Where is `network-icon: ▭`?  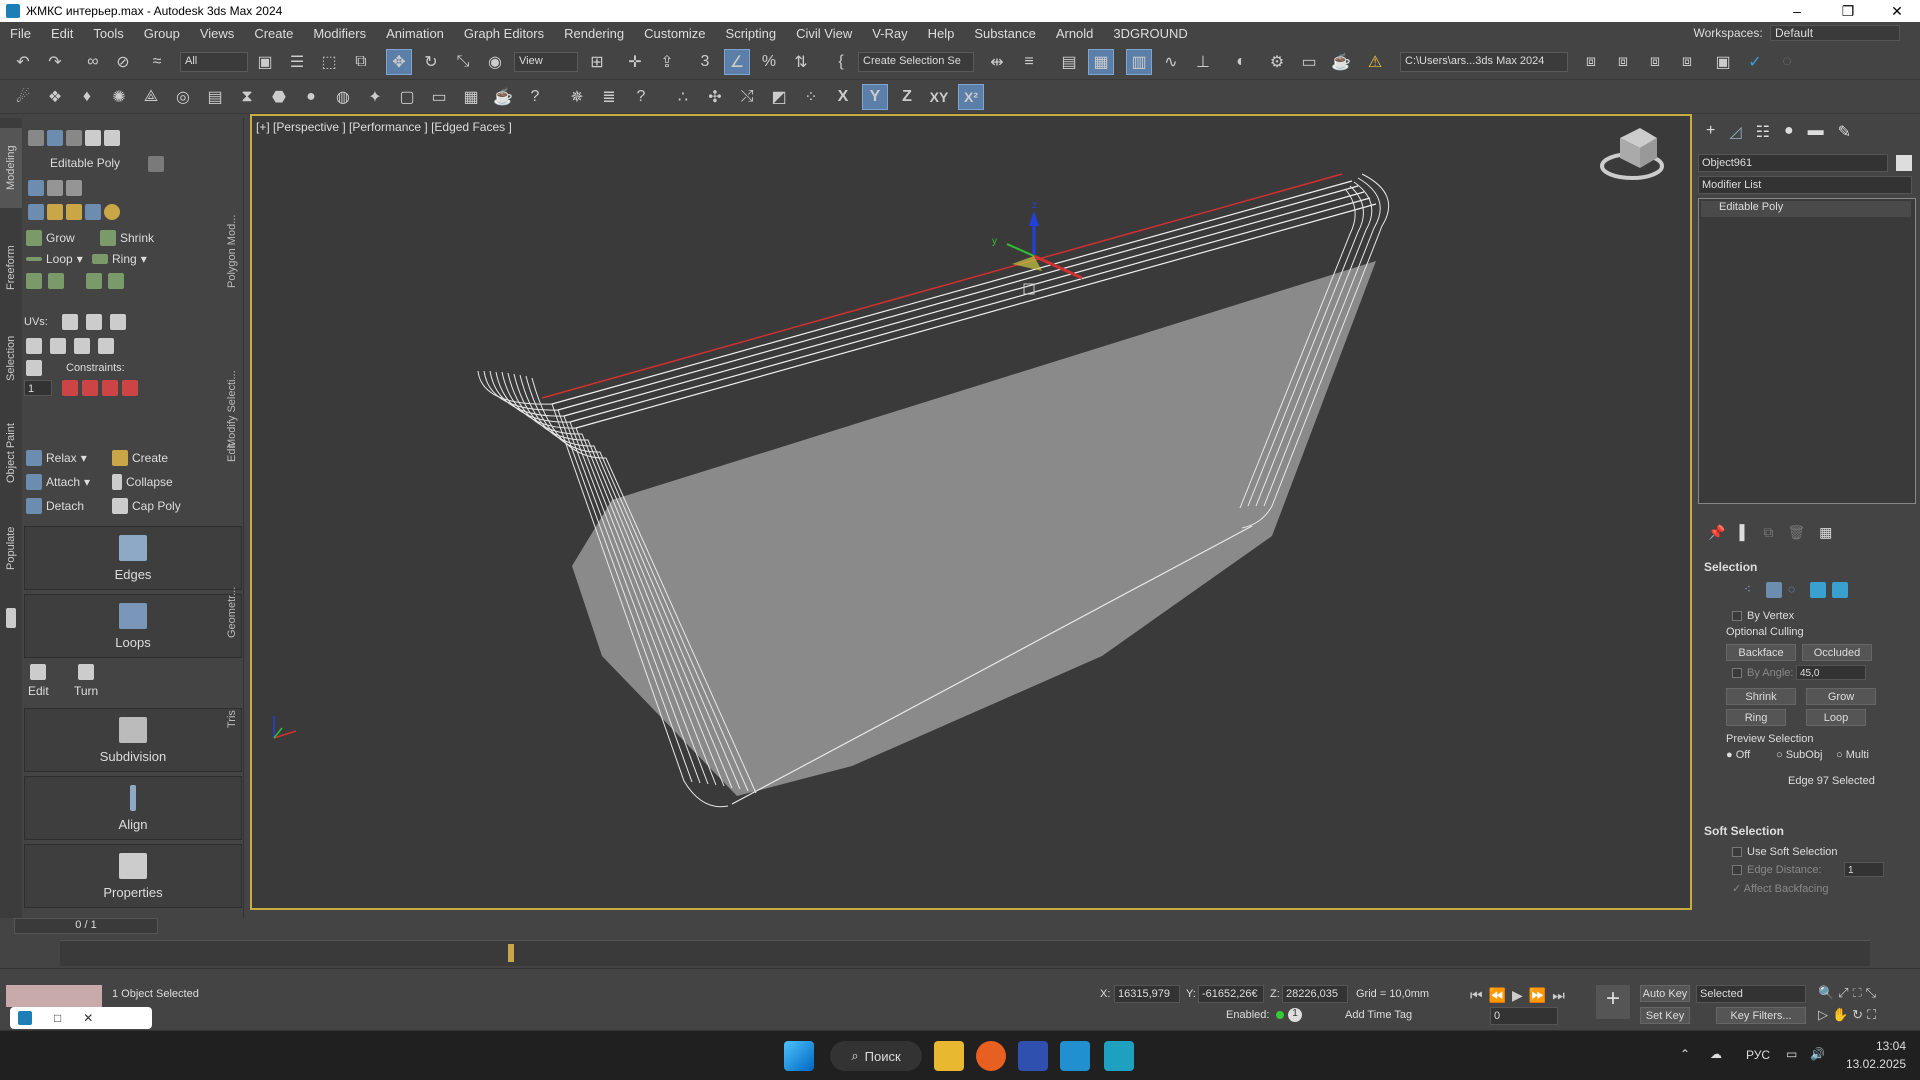
network-icon: ▭ is located at coordinates (1791, 1054).